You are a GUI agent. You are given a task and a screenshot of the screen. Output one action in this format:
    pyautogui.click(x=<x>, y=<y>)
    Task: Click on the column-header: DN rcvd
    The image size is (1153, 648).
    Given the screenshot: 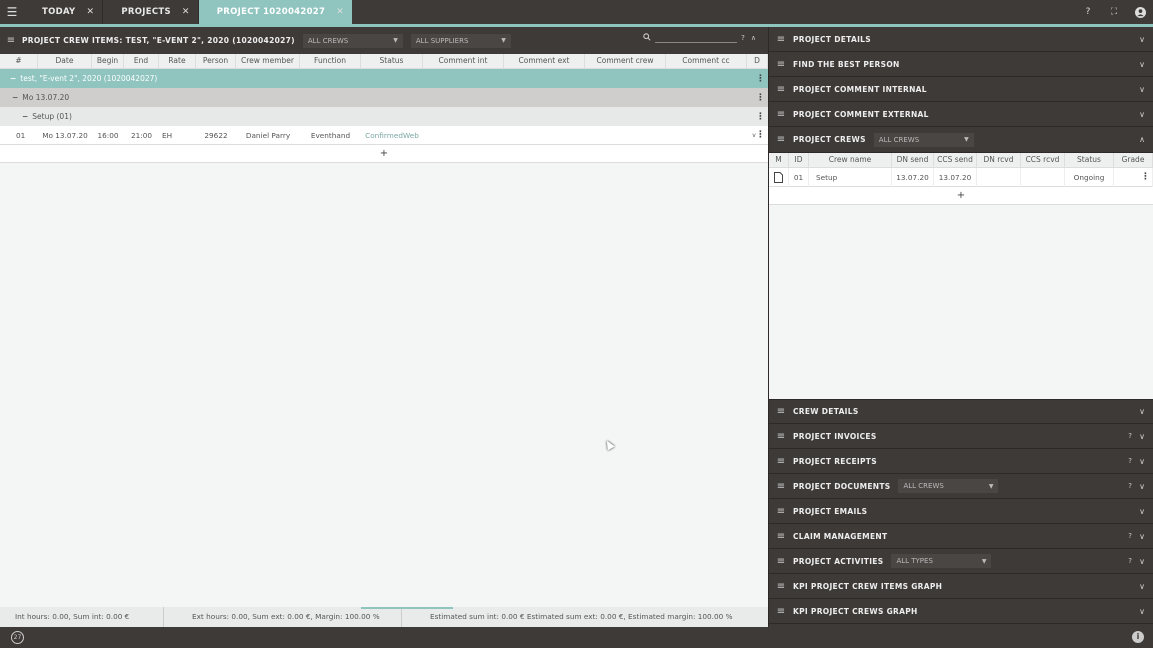 What is the action you would take?
    pyautogui.click(x=999, y=160)
    